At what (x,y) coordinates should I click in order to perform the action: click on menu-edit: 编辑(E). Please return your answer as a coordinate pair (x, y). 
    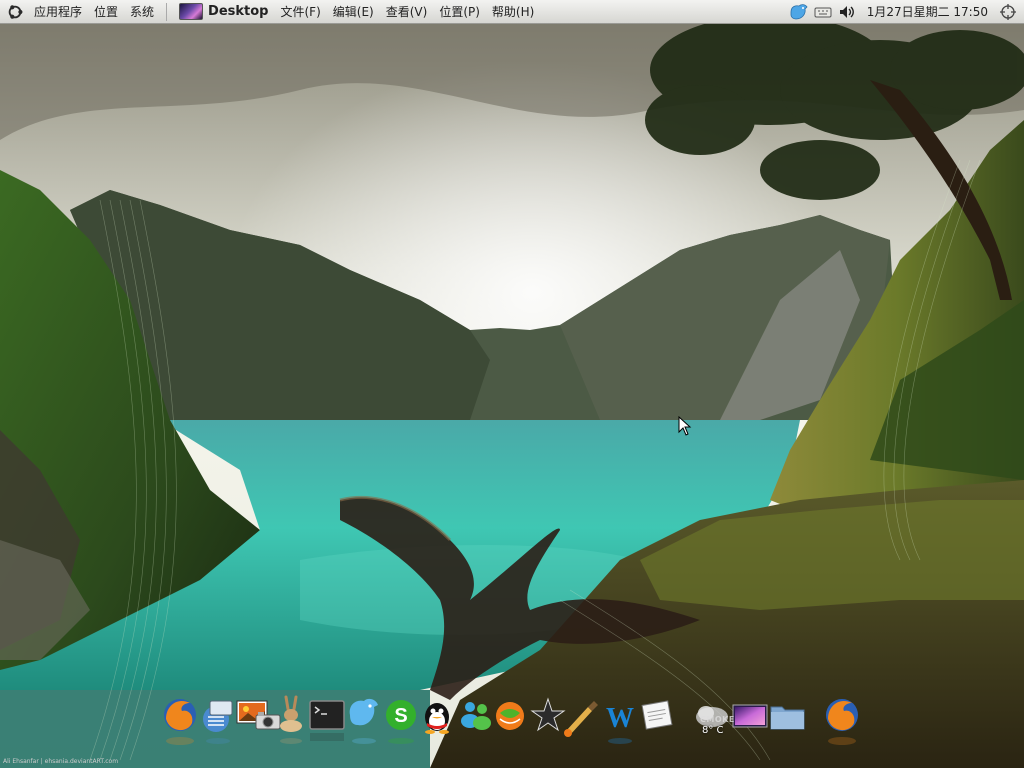
    Looking at the image, I should click on (353, 12).